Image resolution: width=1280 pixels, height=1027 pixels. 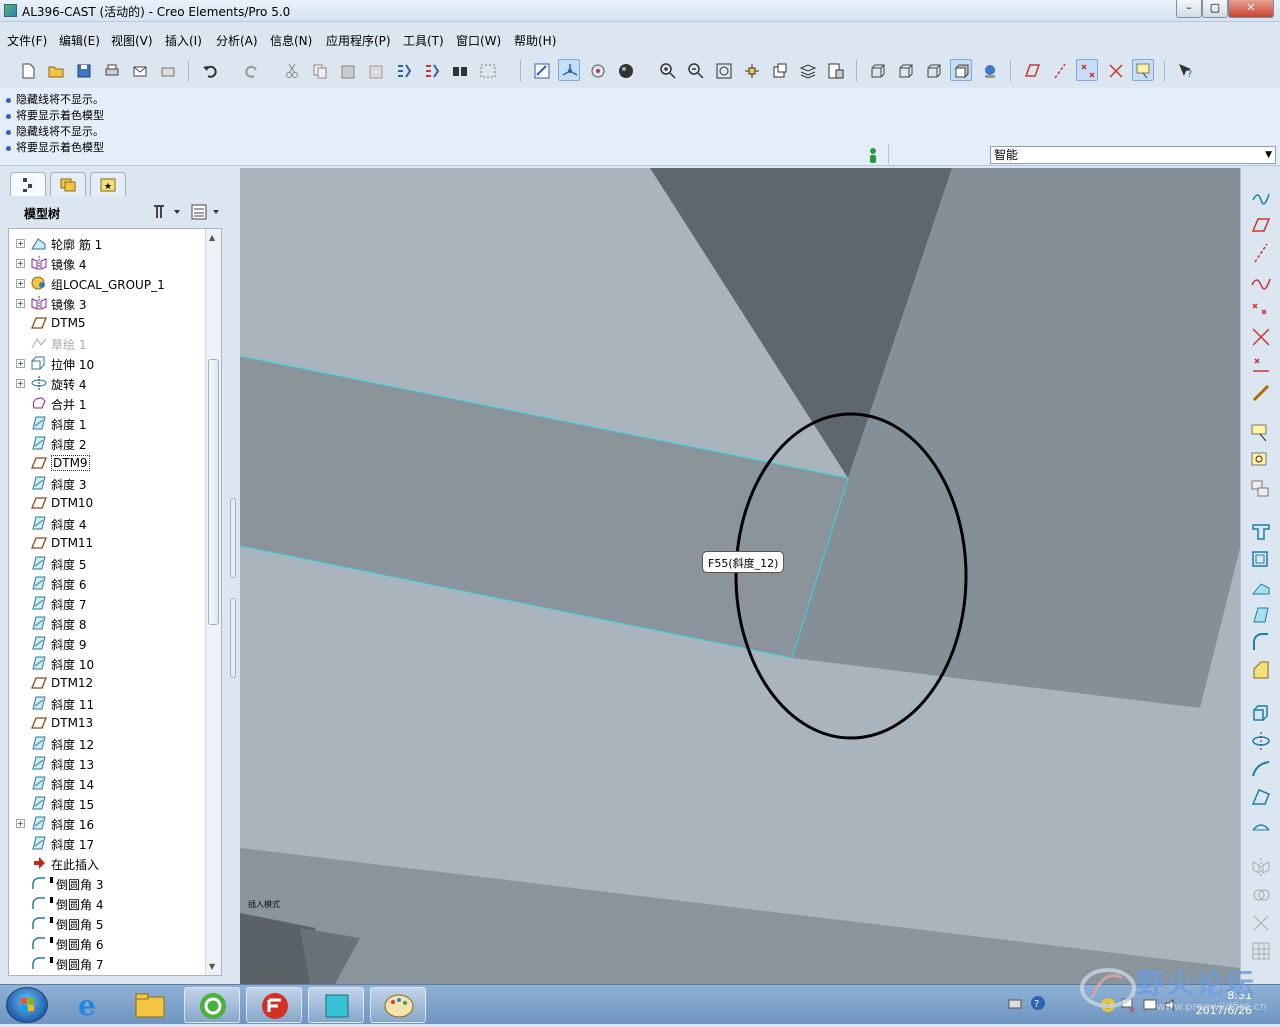 I want to click on datum-curve-tool-icon, so click(x=1261, y=281).